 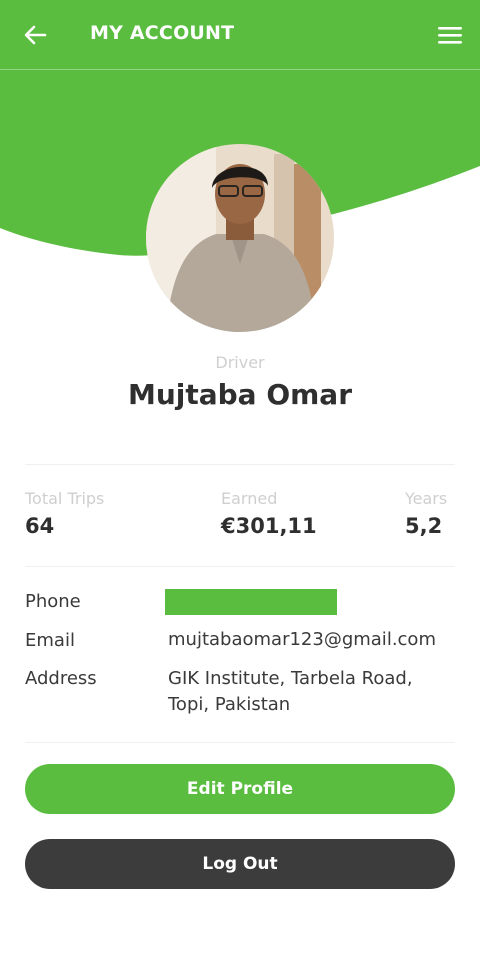 I want to click on address-line-2: Topi, Pakistan, so click(x=229, y=704).